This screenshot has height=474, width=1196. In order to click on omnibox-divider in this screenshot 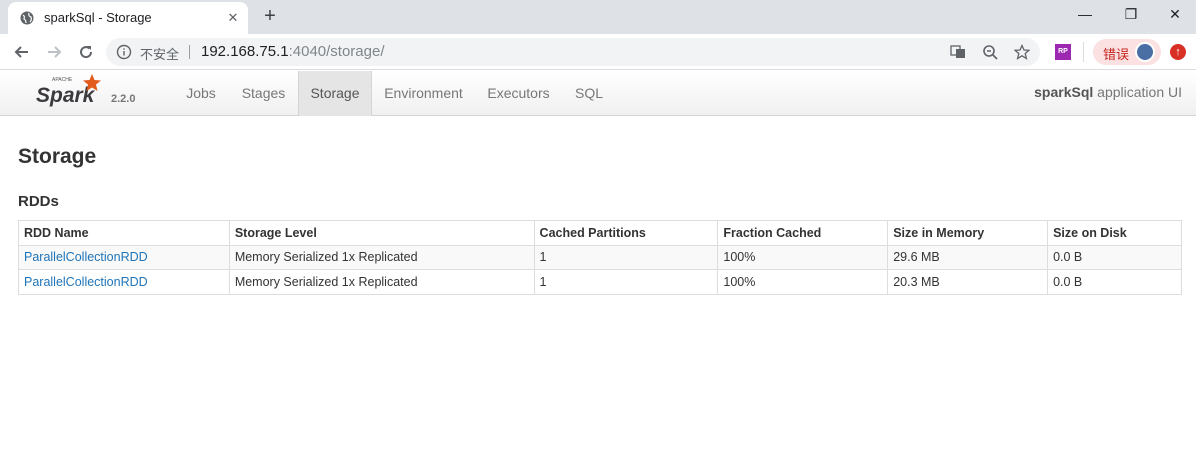, I will do `click(189, 52)`.